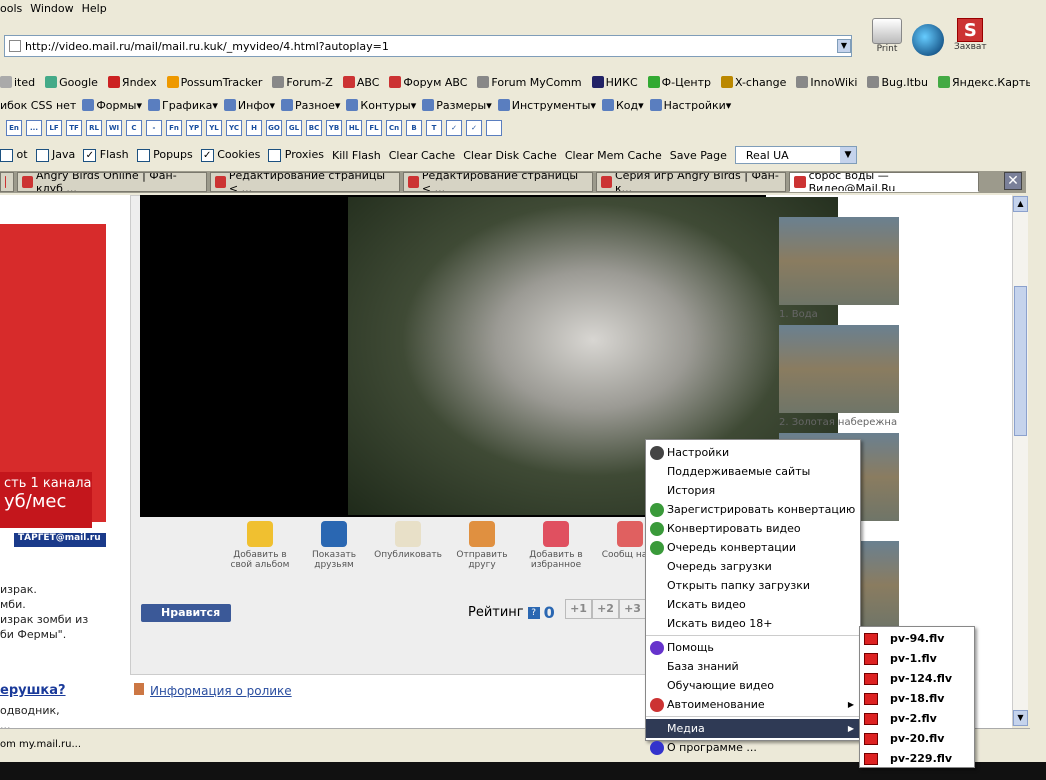  Describe the element at coordinates (917, 699) in the screenshot. I see `media-file-item: pv-18.flv` at that location.